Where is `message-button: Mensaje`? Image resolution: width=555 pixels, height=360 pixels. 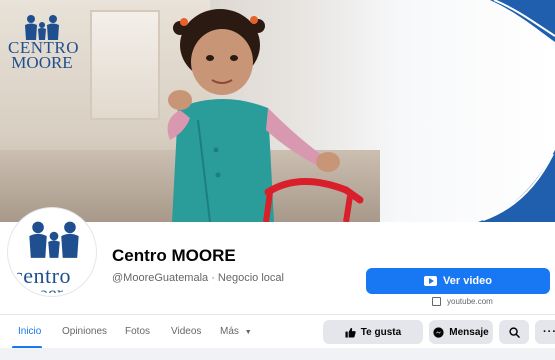 message-button: Mensaje is located at coordinates (461, 332).